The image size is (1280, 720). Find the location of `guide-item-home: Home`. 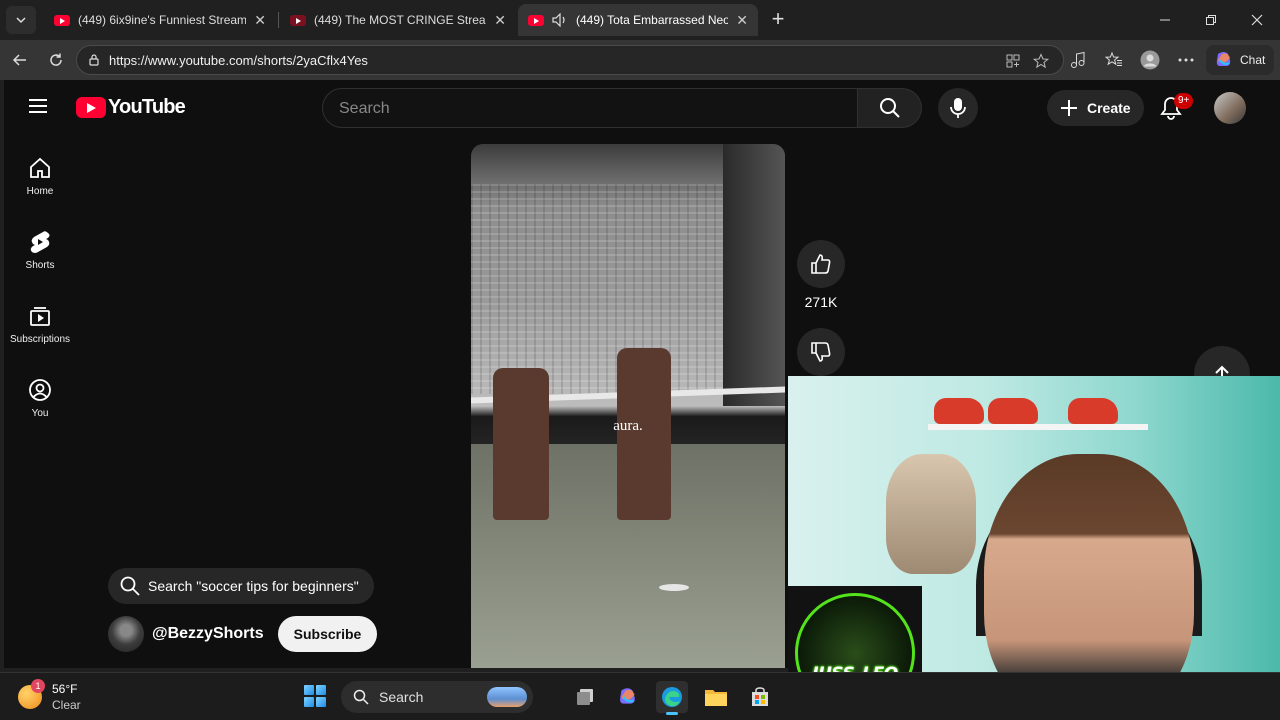

guide-item-home: Home is located at coordinates (40, 176).